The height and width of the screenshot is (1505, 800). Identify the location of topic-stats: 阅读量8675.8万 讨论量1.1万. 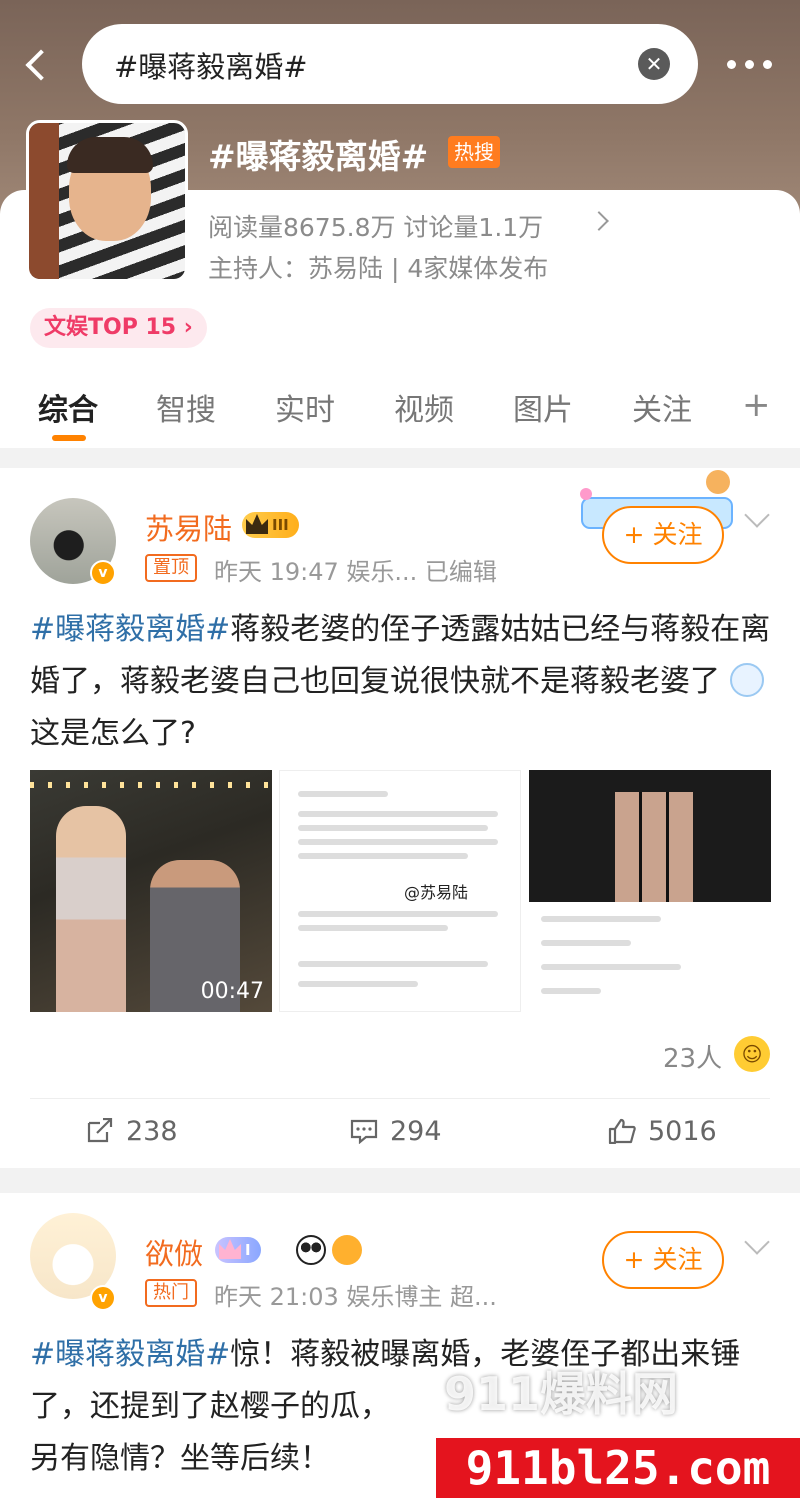
(375, 226).